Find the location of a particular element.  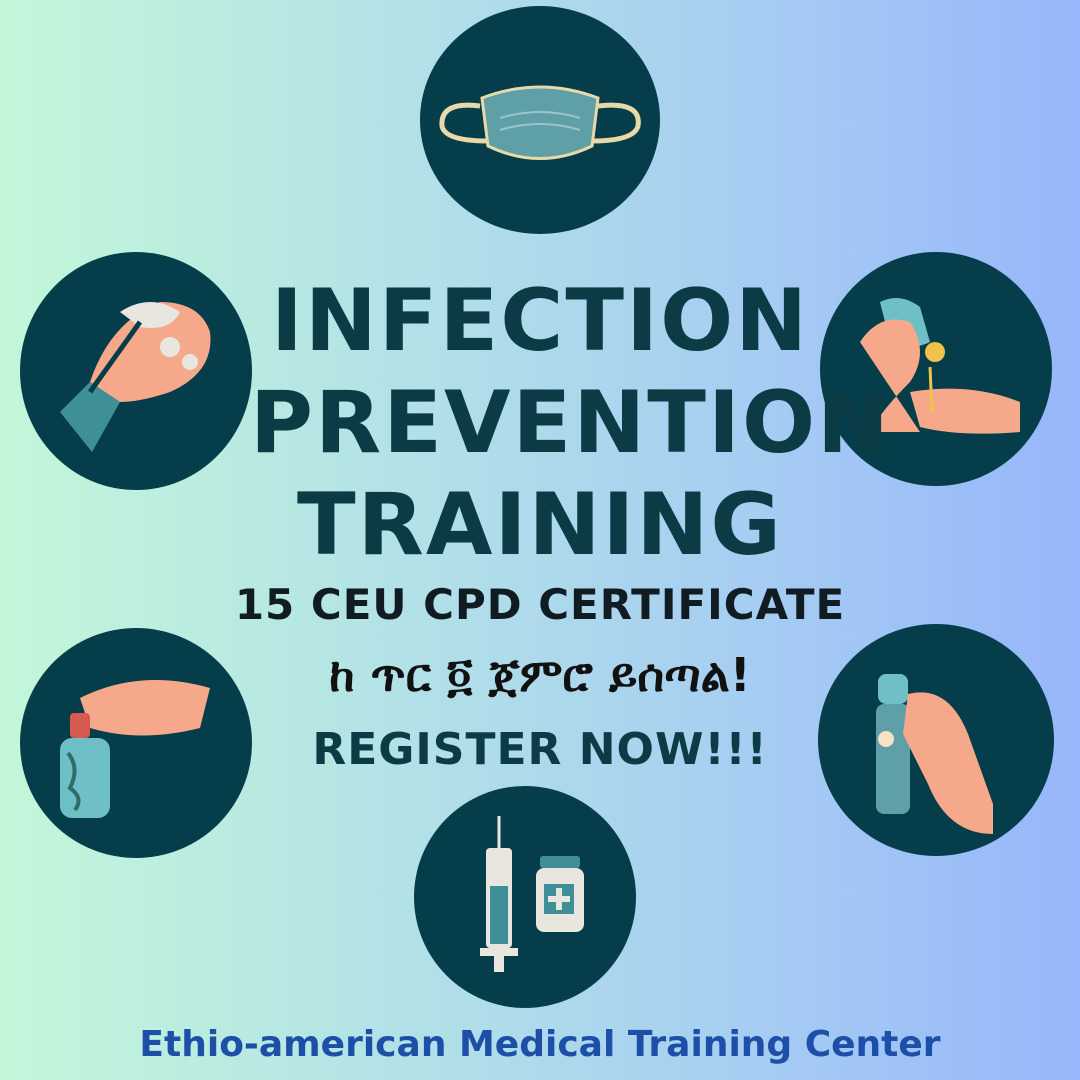

title-line-3: TRAINING is located at coordinates (540, 525).